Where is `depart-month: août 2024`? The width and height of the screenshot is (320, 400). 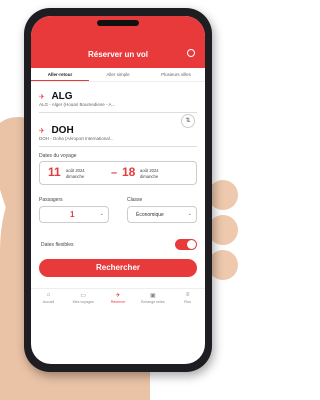 depart-month: août 2024 is located at coordinates (75, 170).